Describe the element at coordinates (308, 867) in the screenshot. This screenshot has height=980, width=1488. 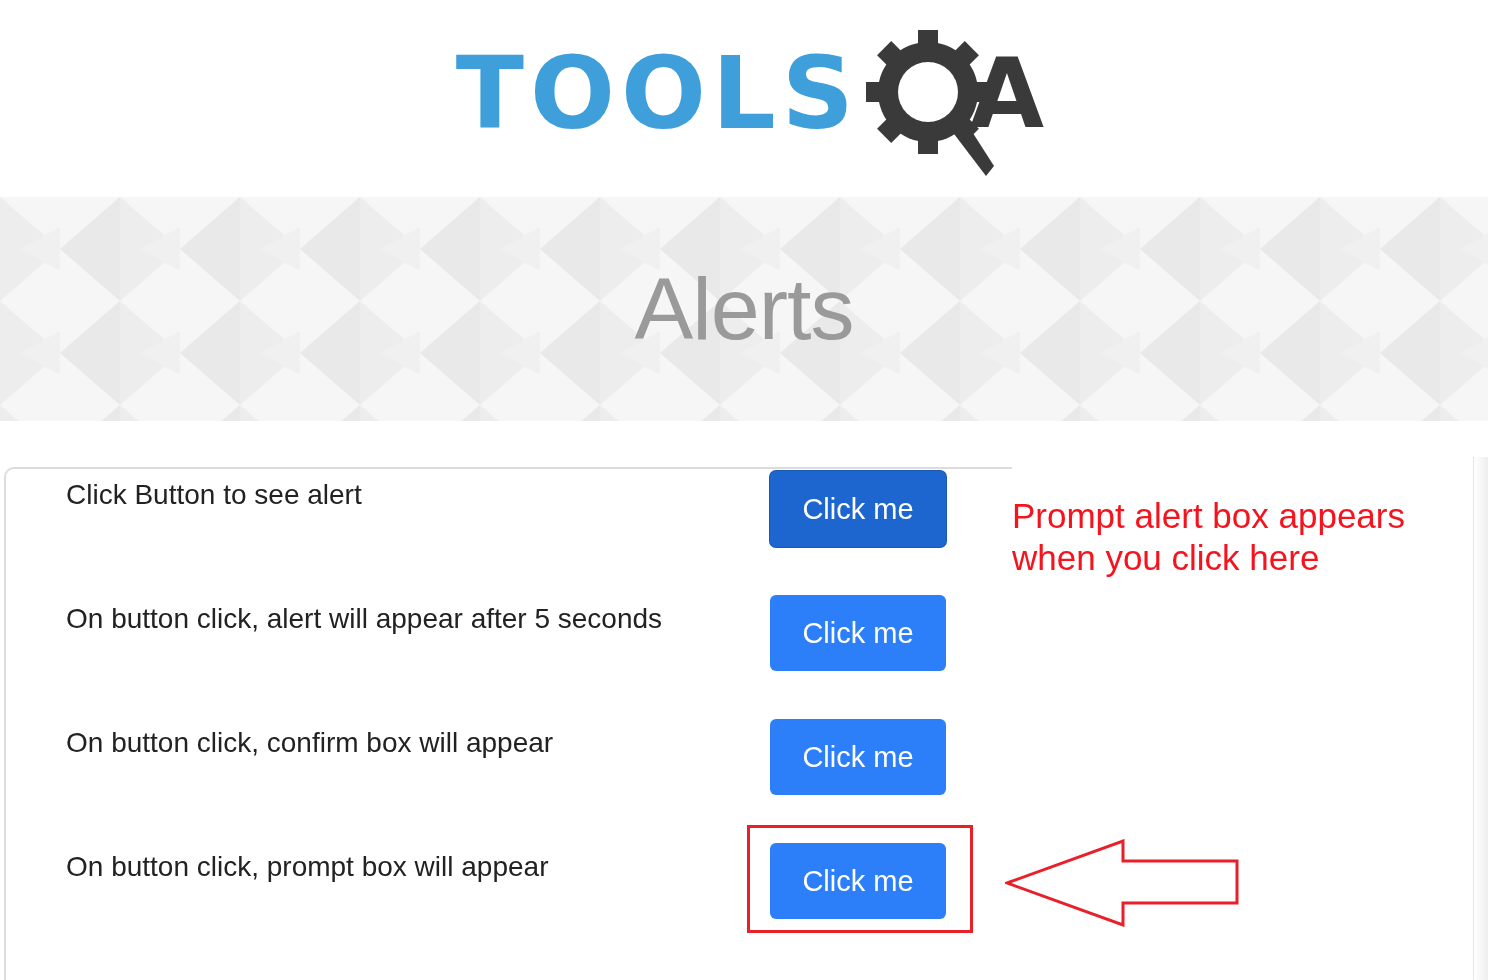
I see `row-label: On button click, prompt box will appear` at that location.